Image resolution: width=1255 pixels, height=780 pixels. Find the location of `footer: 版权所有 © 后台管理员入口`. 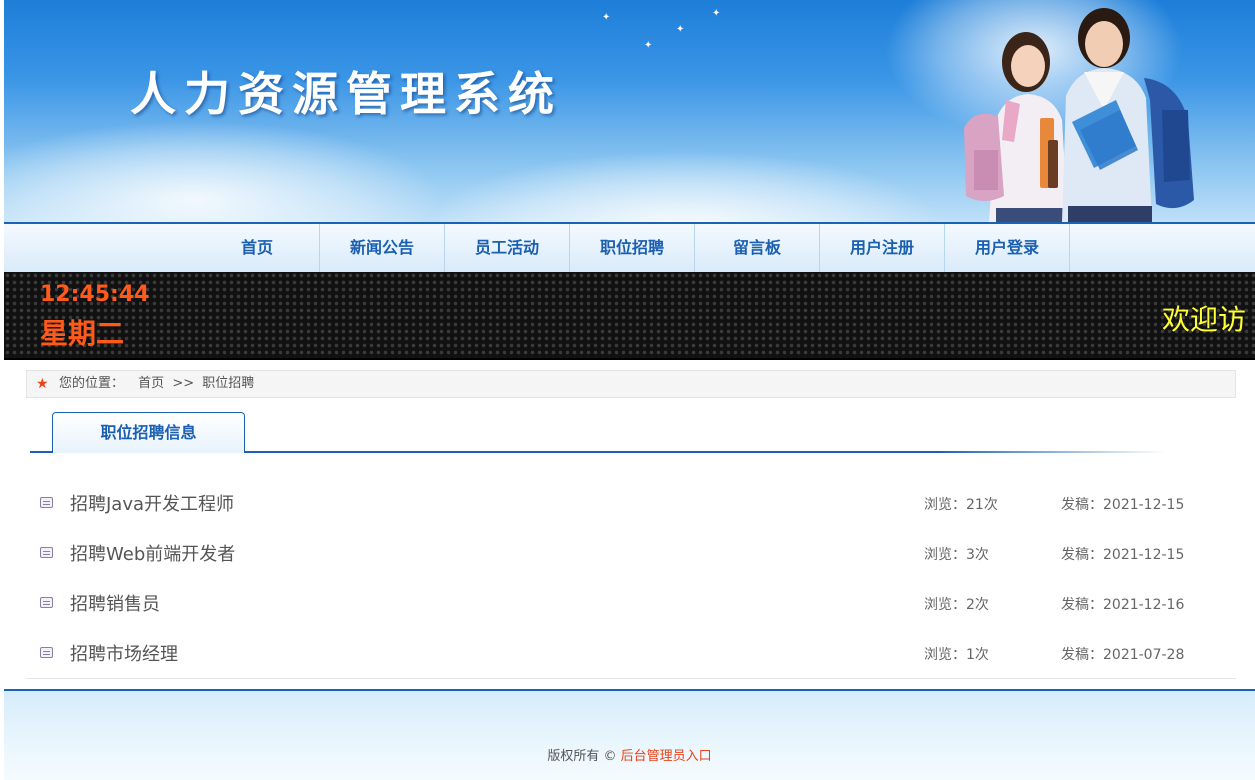

footer: 版权所有 © 后台管理员入口 is located at coordinates (629, 734).